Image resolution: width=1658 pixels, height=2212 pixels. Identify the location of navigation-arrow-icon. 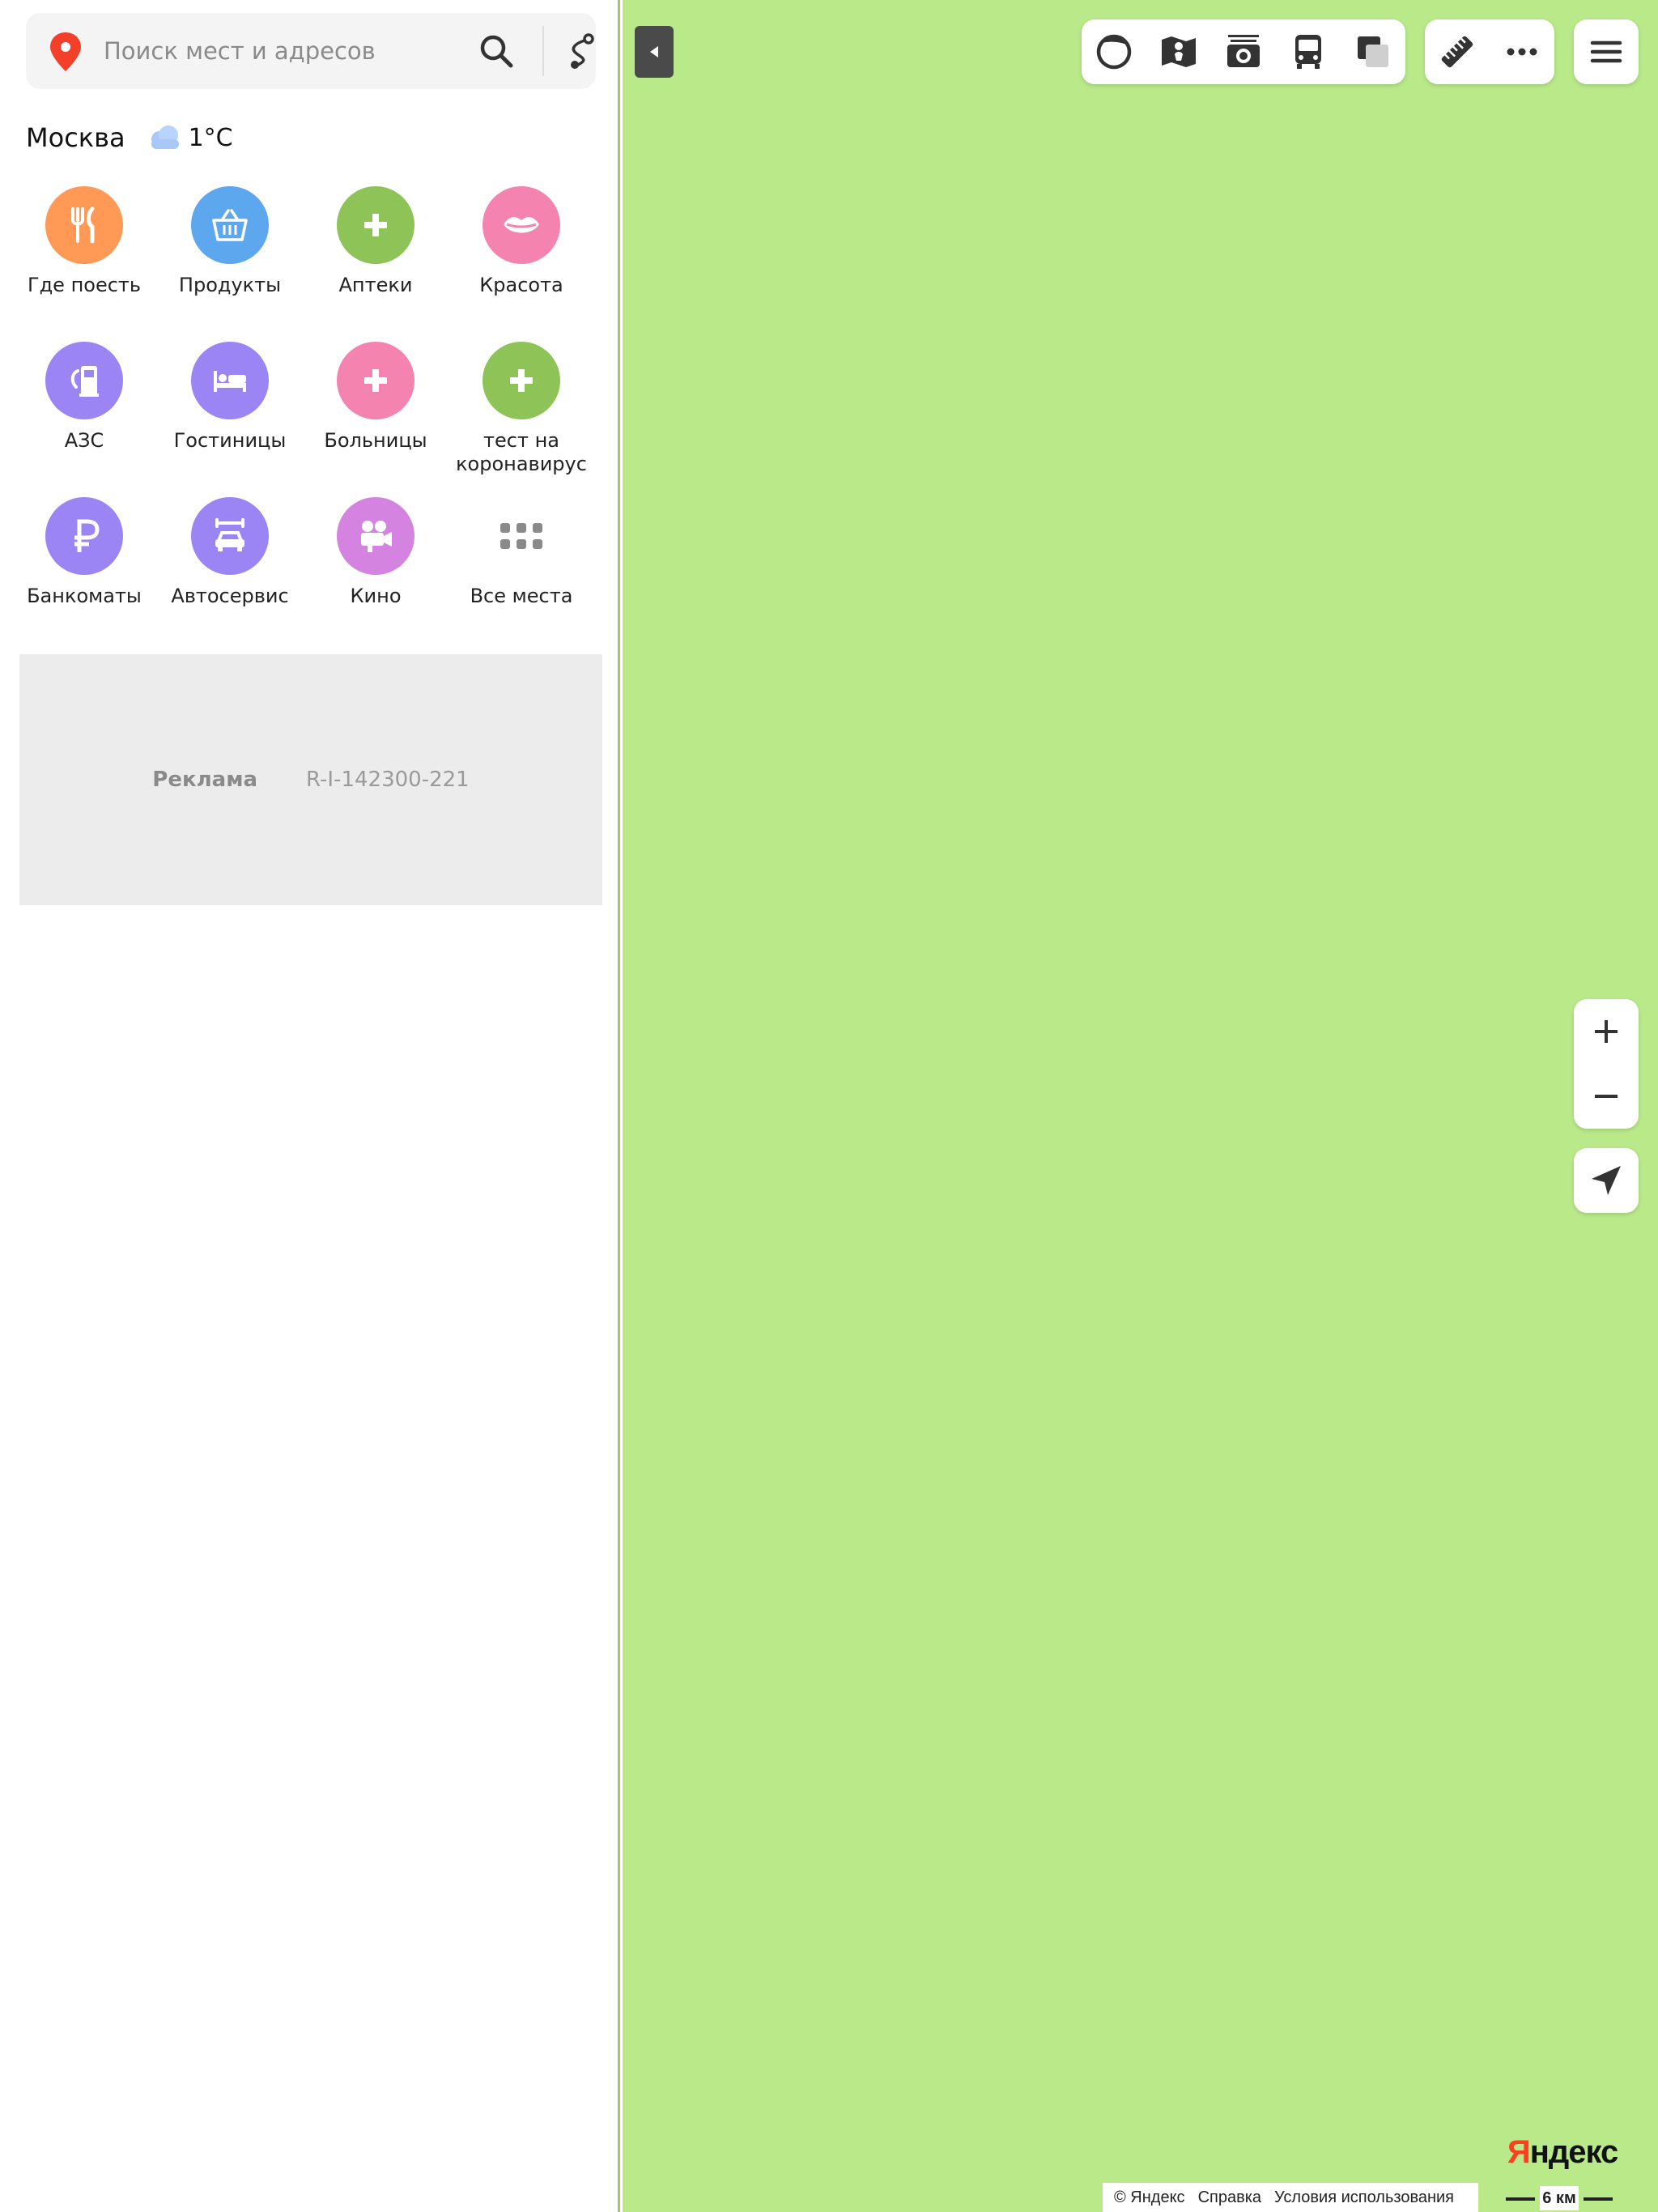
(1606, 1180).